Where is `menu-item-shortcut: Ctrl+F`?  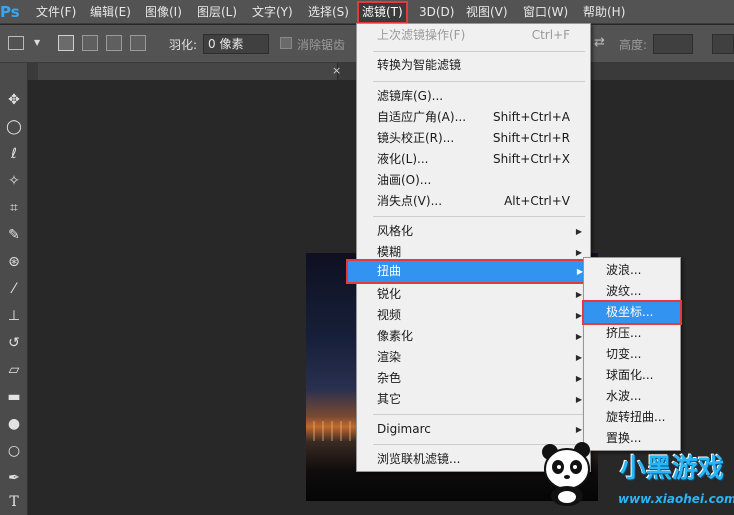 menu-item-shortcut: Ctrl+F is located at coordinates (550, 35).